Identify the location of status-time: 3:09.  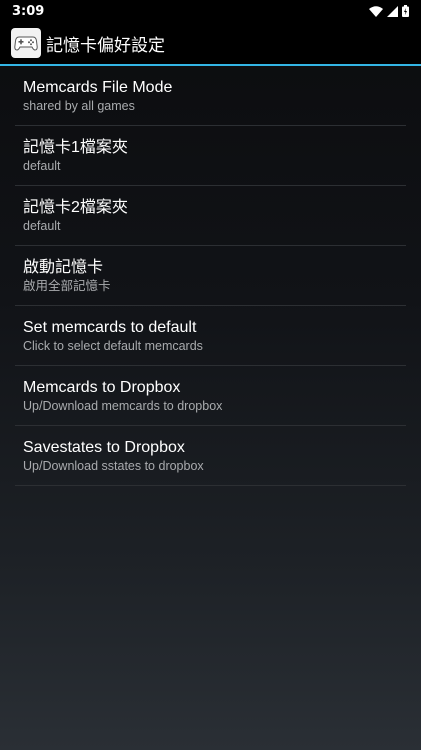
(28, 11).